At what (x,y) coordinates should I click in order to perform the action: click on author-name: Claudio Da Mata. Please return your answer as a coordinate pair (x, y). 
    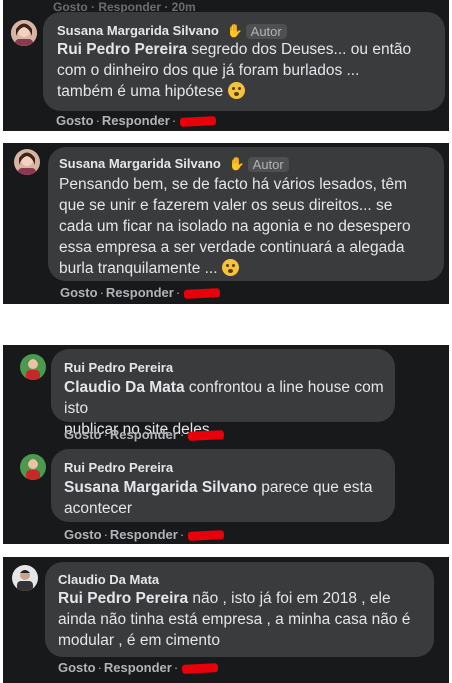
    Looking at the image, I should click on (108, 579).